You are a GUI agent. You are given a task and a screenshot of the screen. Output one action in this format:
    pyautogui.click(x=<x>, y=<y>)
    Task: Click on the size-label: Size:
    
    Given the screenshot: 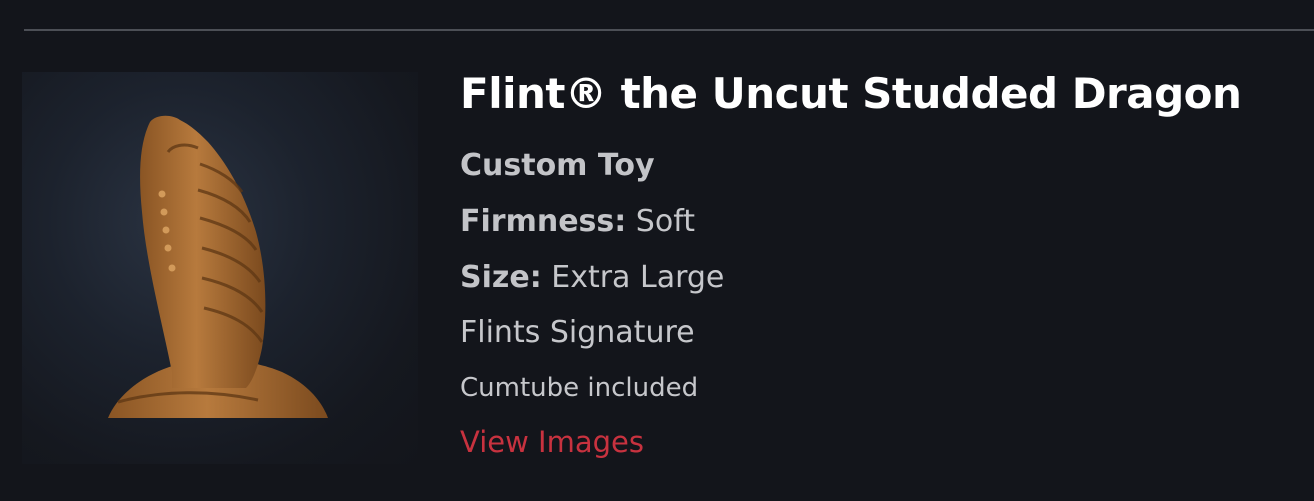 What is the action you would take?
    pyautogui.click(x=501, y=277)
    